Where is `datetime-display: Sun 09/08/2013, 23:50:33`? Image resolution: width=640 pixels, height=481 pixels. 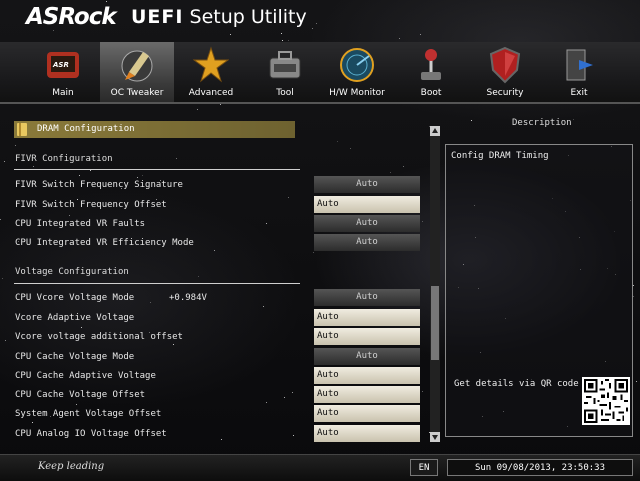 datetime-display: Sun 09/08/2013, 23:50:33 is located at coordinates (540, 467).